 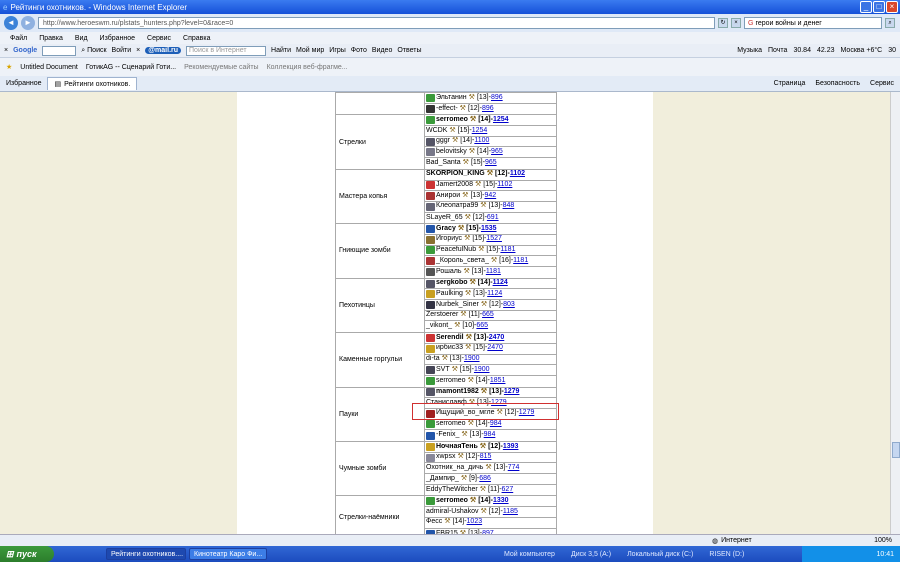 What do you see at coordinates (433, 360) in the screenshot?
I see `player-name: di-ta` at bounding box center [433, 360].